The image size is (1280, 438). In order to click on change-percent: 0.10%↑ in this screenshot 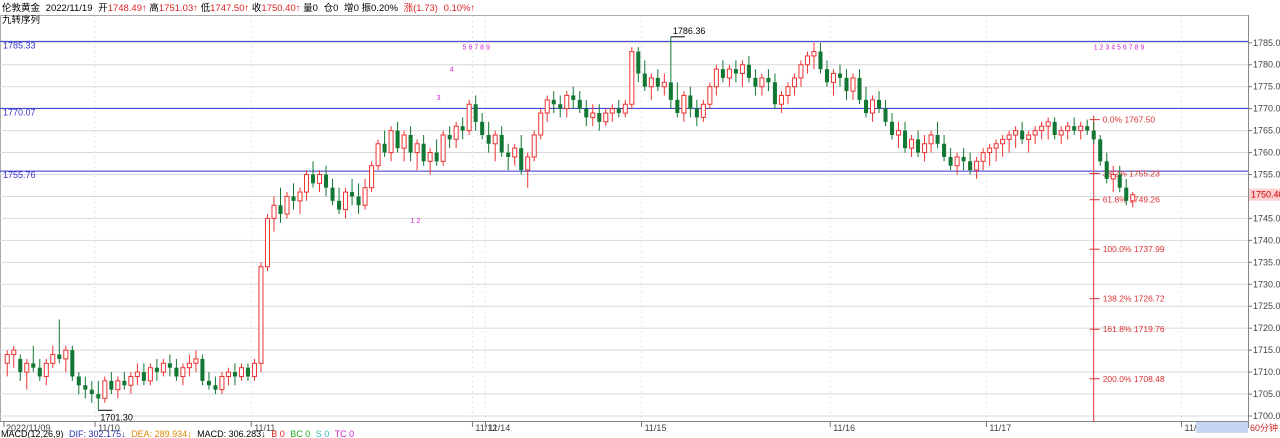, I will do `click(460, 8)`.